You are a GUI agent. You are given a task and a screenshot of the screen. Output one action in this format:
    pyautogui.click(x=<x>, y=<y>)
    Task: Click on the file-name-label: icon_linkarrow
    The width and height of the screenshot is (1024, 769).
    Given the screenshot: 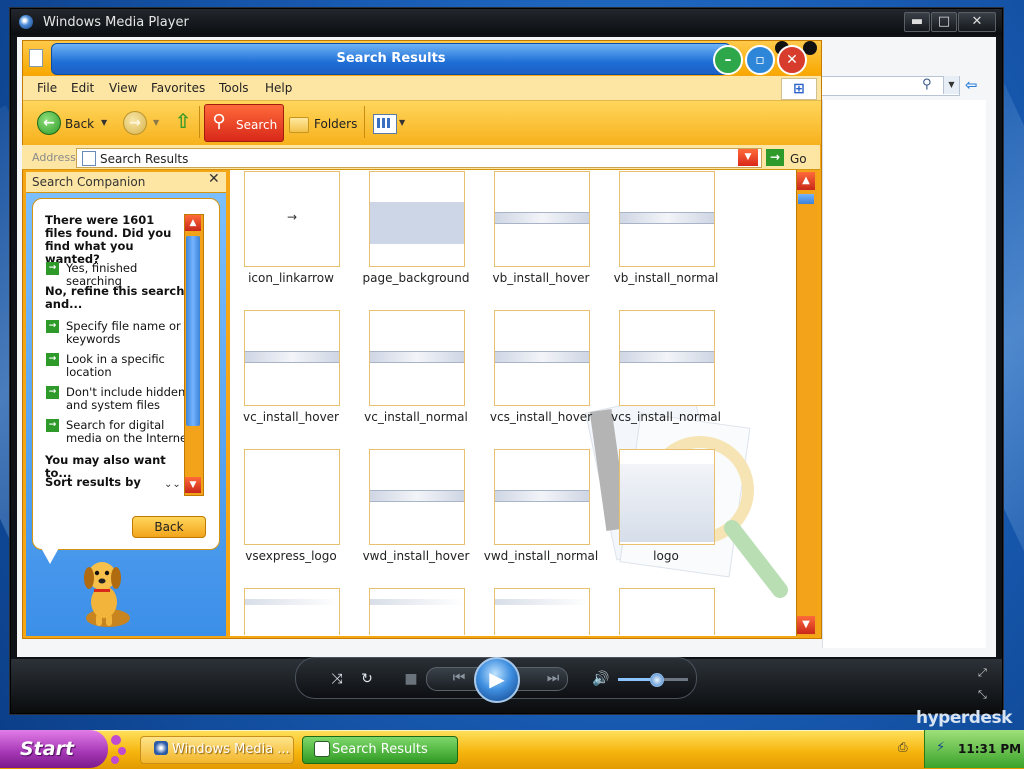 What is the action you would take?
    pyautogui.click(x=291, y=278)
    